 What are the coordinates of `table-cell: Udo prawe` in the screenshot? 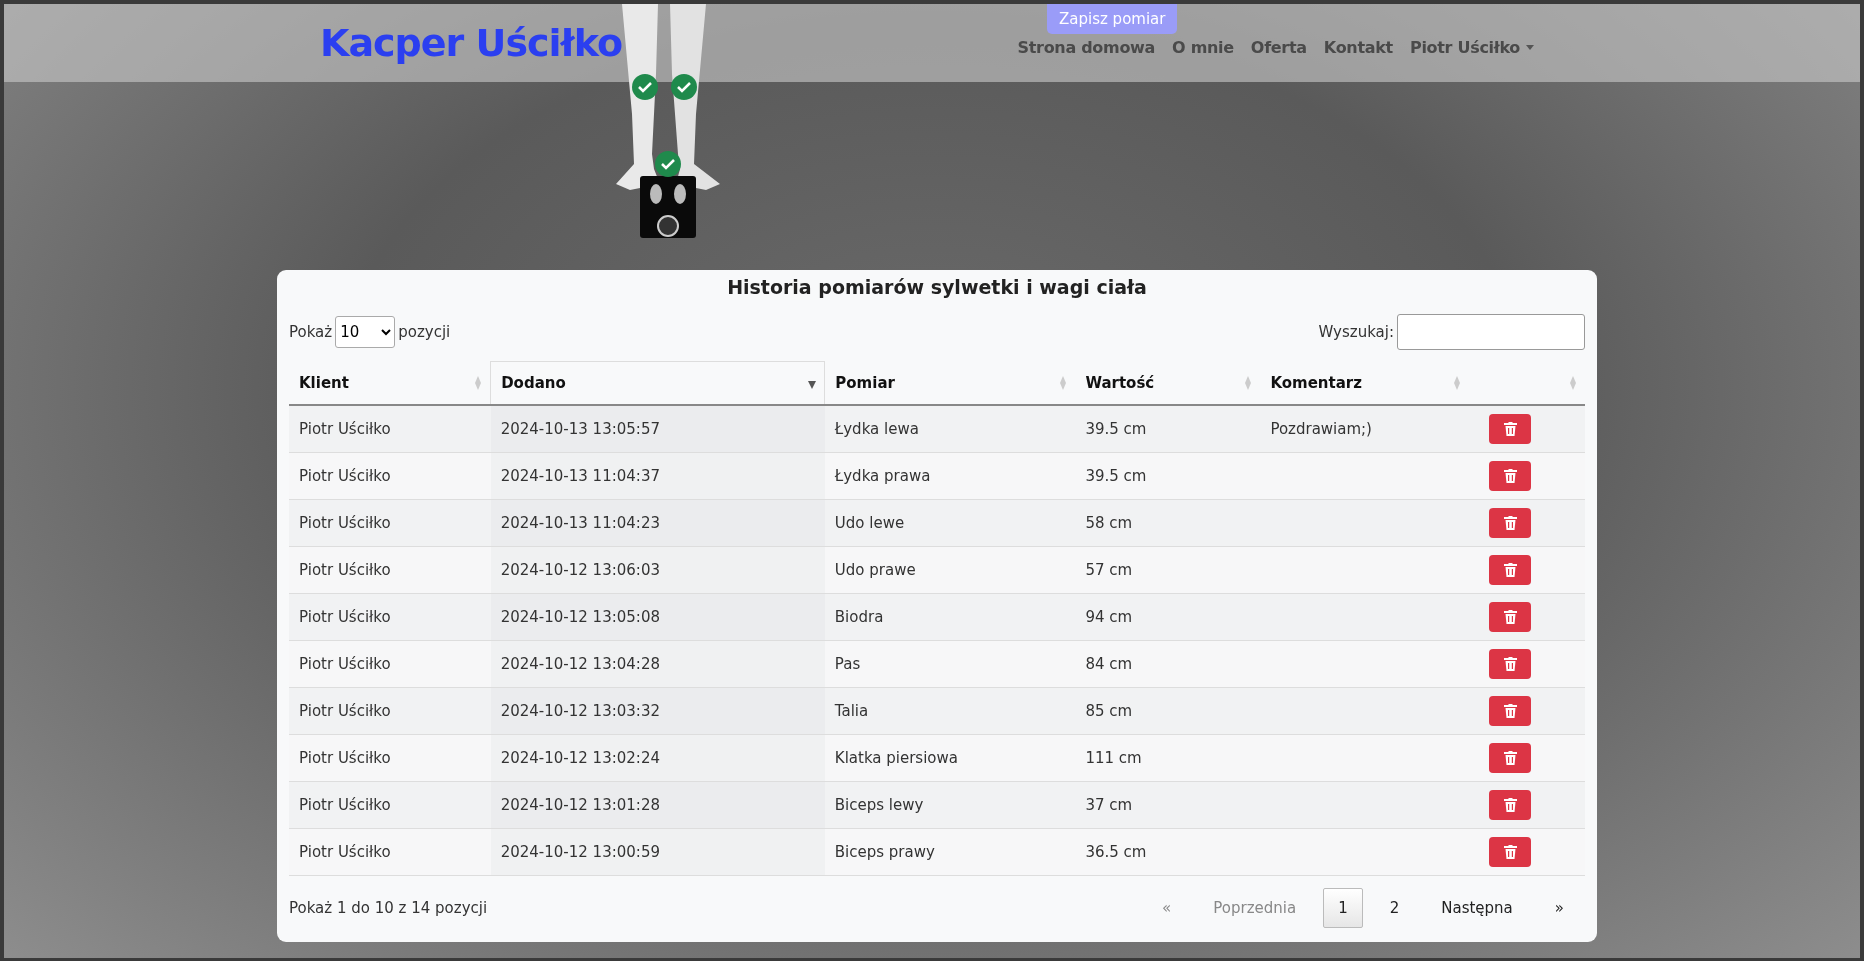 It's located at (950, 570).